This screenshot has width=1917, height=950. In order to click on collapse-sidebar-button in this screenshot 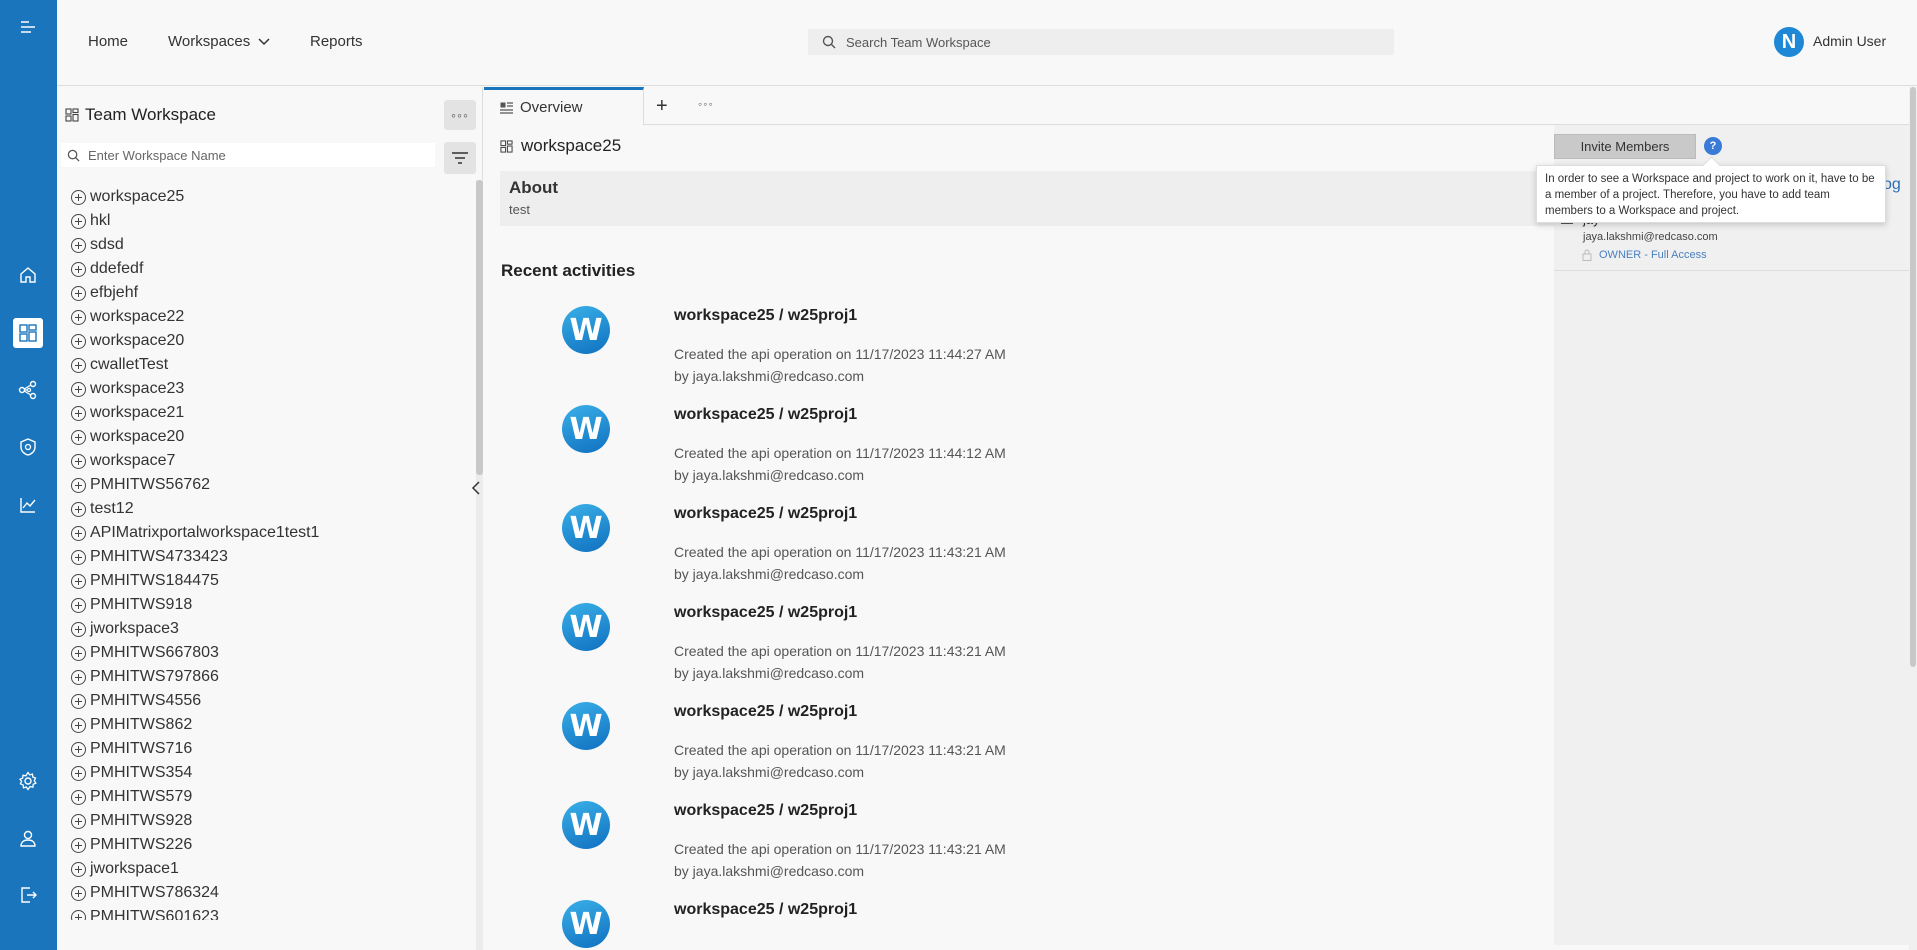, I will do `click(476, 488)`.